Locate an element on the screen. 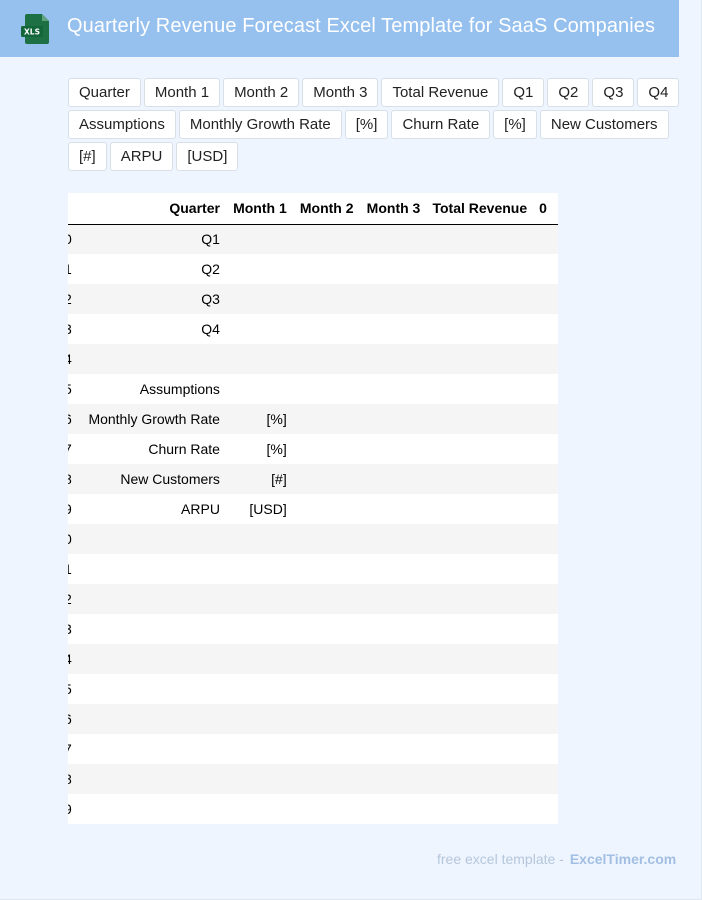  row-index: 7 is located at coordinates (73, 749).